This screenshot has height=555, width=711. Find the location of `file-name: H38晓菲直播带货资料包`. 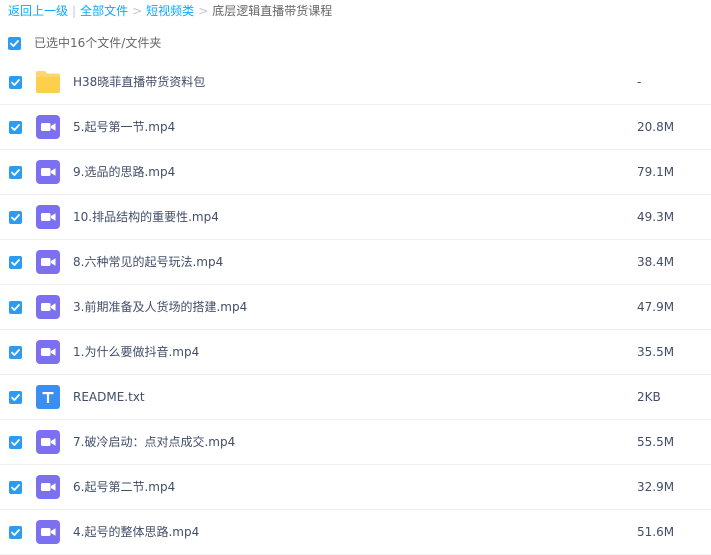

file-name: H38晓菲直播带货资料包 is located at coordinates (139, 82).